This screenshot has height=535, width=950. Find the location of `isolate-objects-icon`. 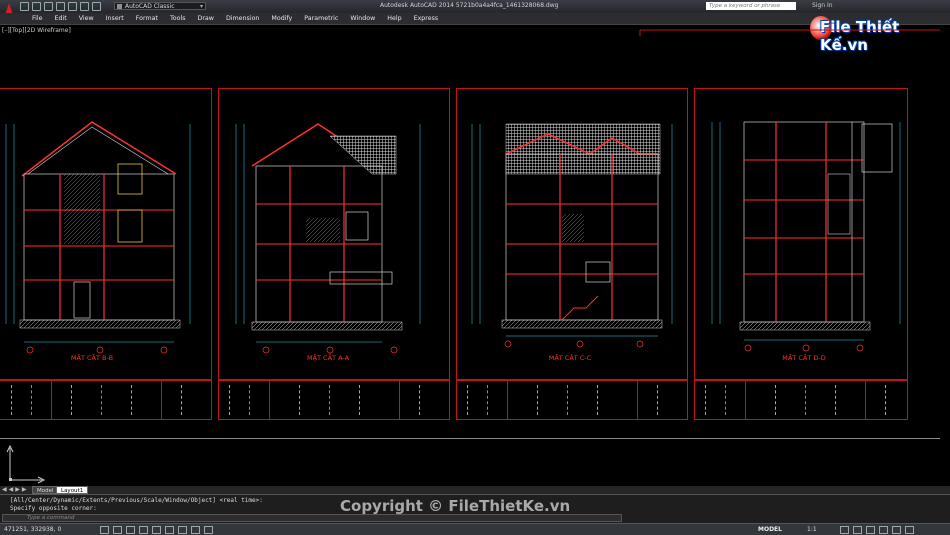

isolate-objects-icon is located at coordinates (896, 530).